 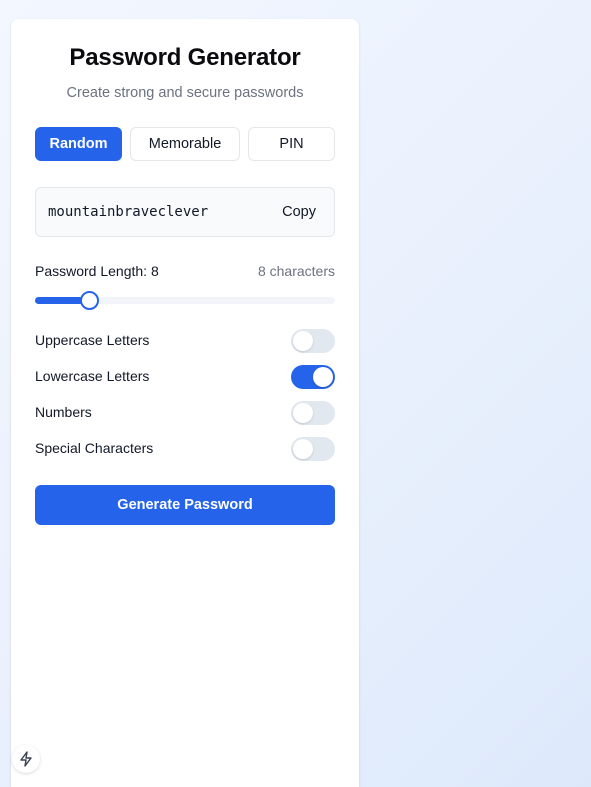 What do you see at coordinates (92, 376) in the screenshot?
I see `option-label: Lowercase Letters` at bounding box center [92, 376].